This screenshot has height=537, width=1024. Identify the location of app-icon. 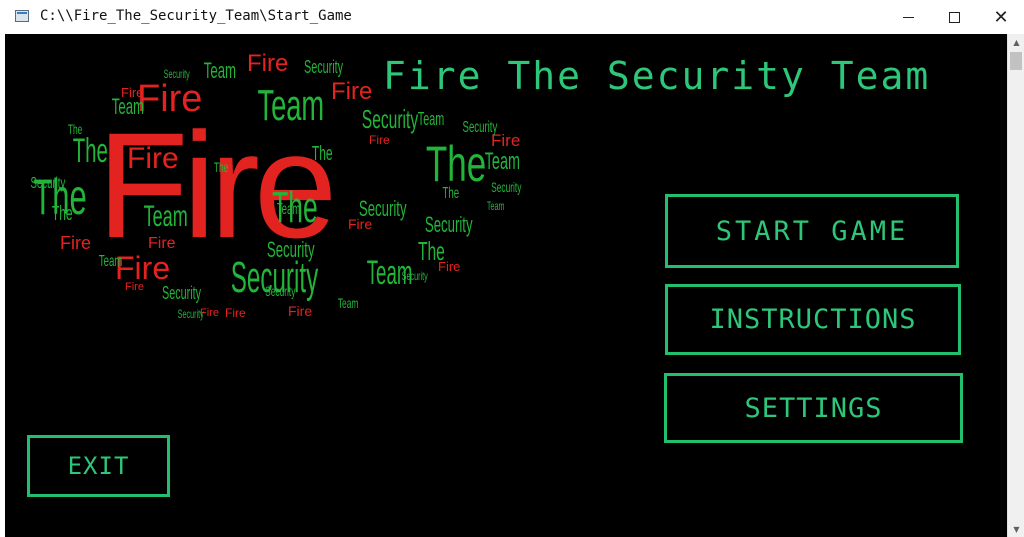
(22, 16).